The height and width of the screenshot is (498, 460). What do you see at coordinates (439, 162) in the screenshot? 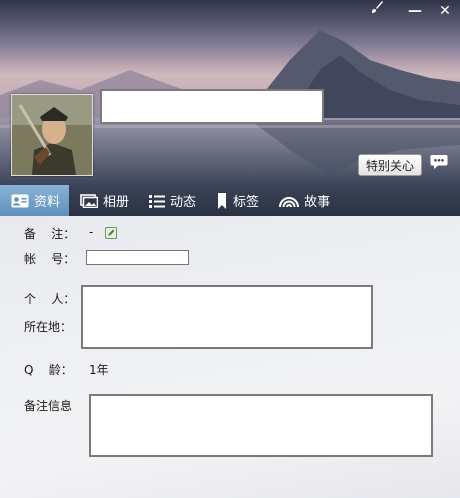
I see `chat-bubble-icon` at bounding box center [439, 162].